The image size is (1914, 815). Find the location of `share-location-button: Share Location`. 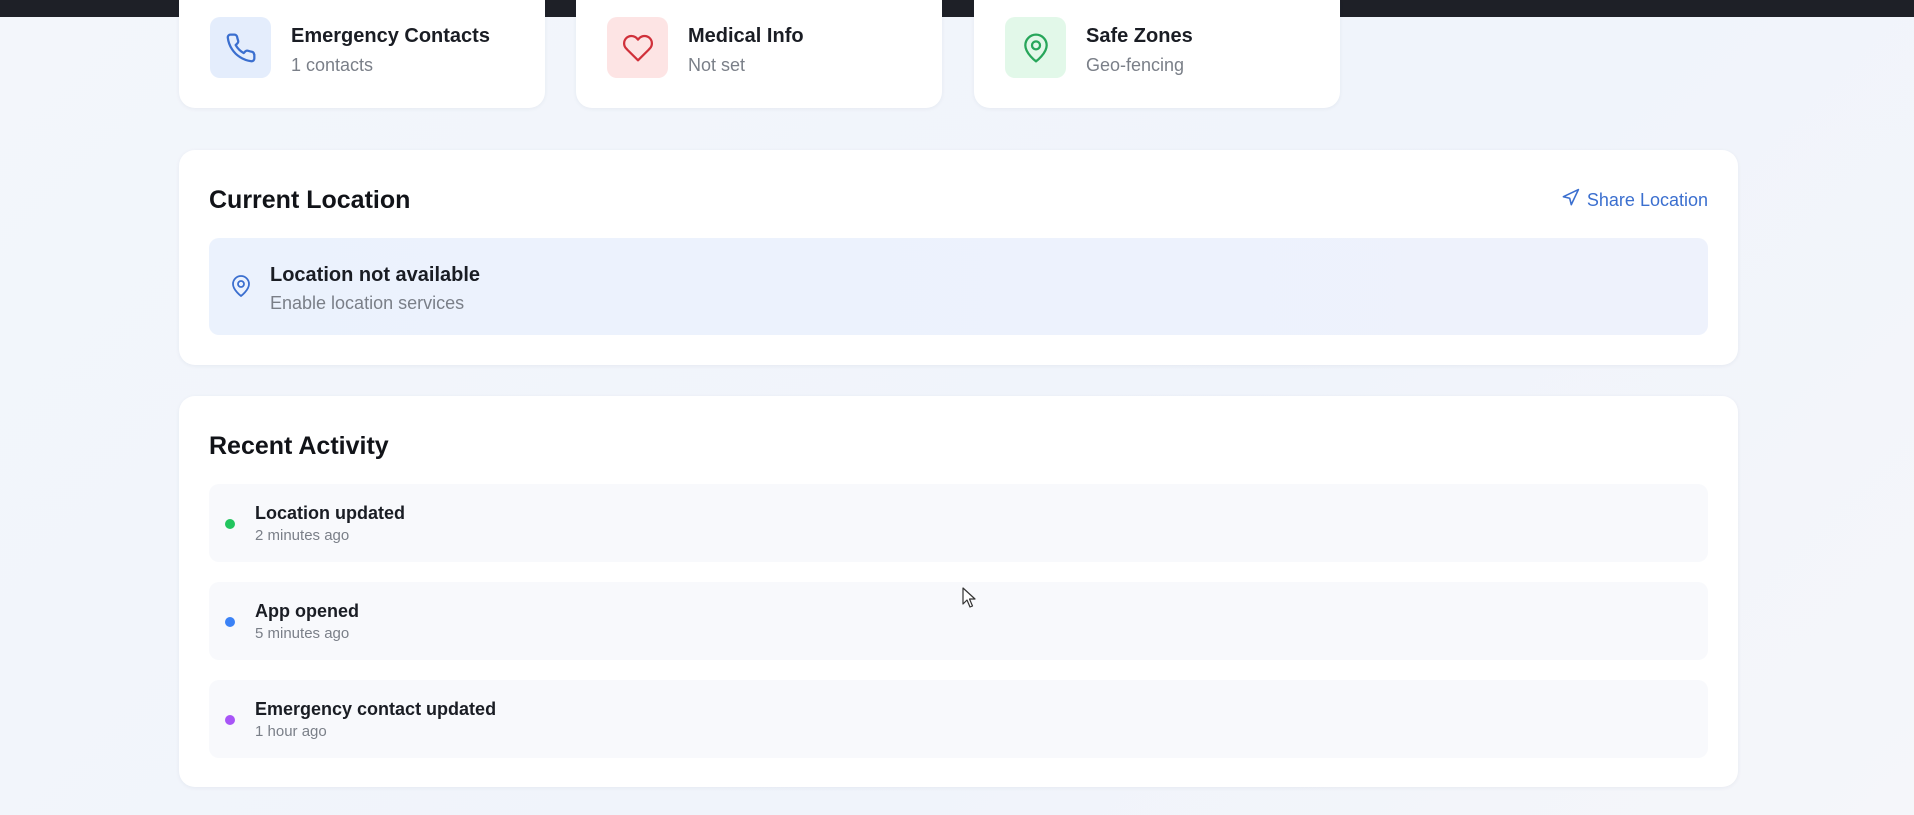

share-location-button: Share Location is located at coordinates (1634, 200).